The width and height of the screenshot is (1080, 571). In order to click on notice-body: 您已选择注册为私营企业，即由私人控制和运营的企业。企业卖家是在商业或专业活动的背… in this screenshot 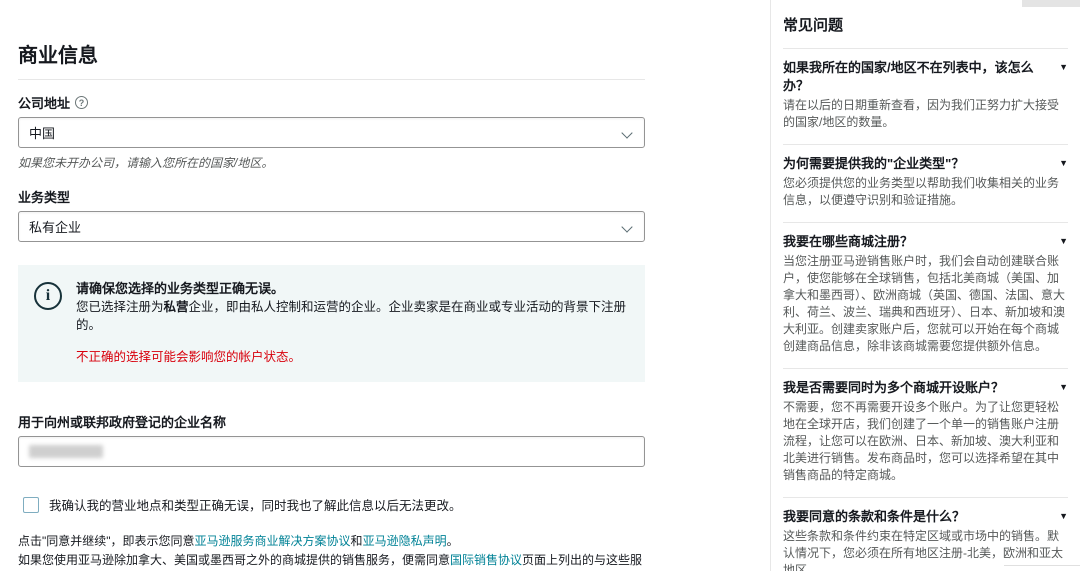, I will do `click(351, 316)`.